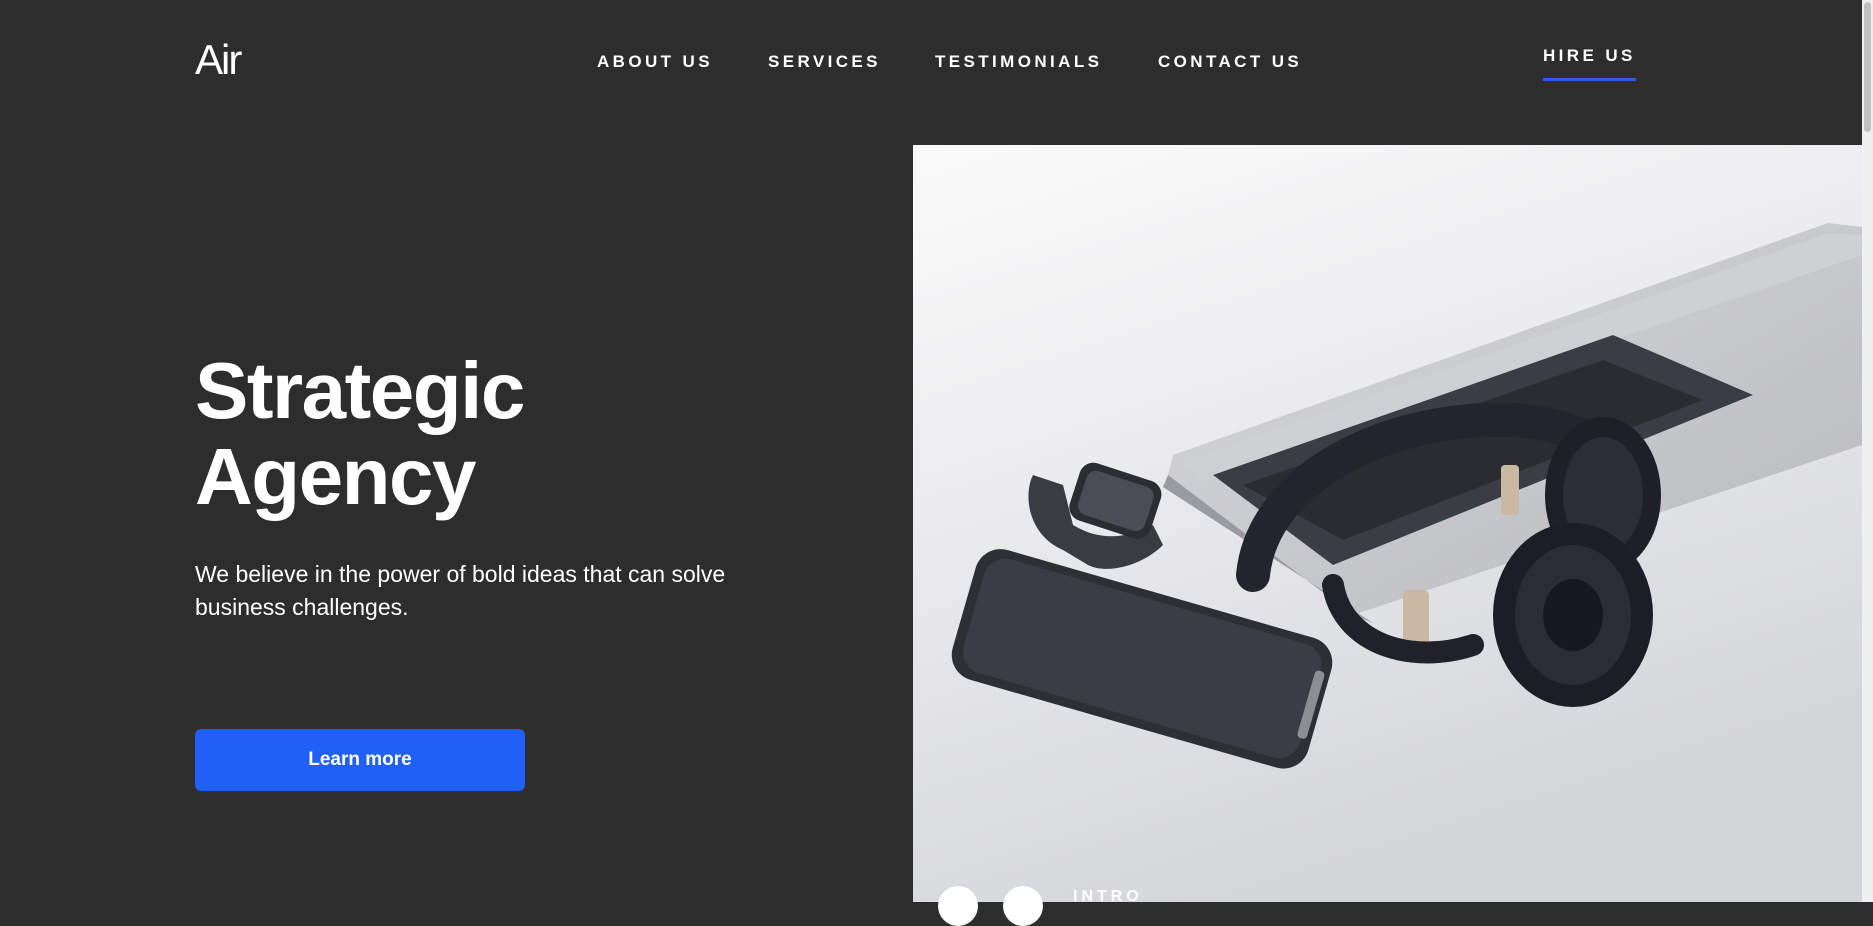 The height and width of the screenshot is (926, 1873). What do you see at coordinates (1108, 896) in the screenshot?
I see `slide-label: INTRO` at bounding box center [1108, 896].